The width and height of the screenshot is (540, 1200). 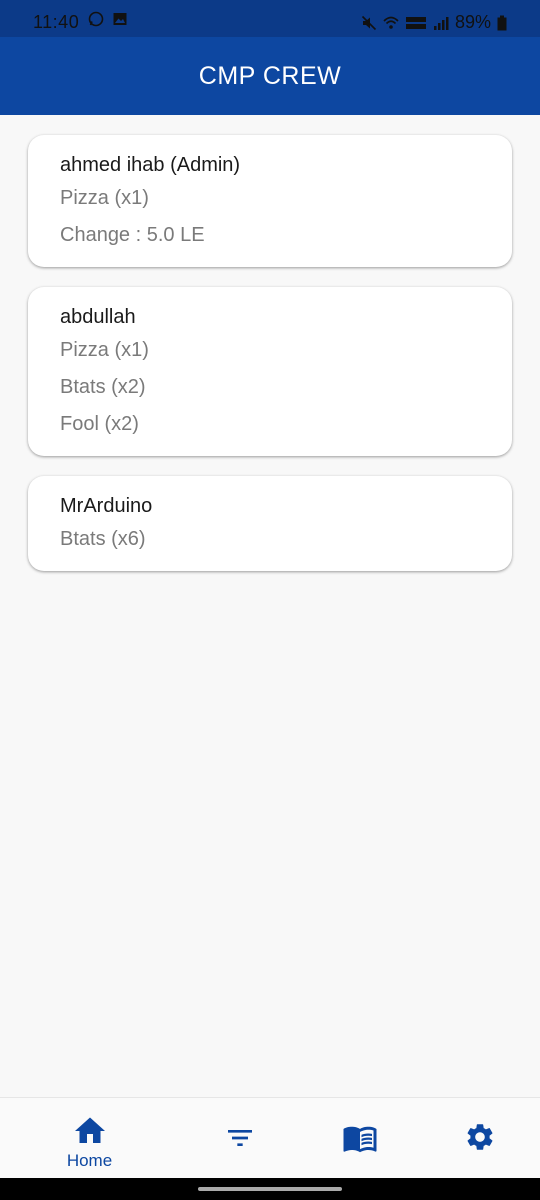 I want to click on whatsapp-icon, so click(x=96, y=19).